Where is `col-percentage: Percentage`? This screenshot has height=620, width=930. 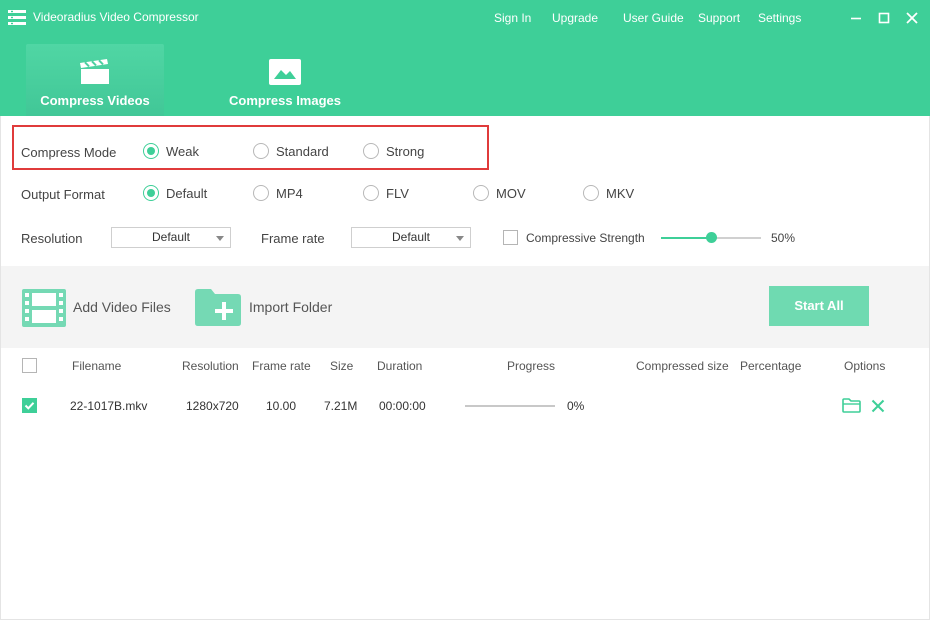
col-percentage: Percentage is located at coordinates (771, 366).